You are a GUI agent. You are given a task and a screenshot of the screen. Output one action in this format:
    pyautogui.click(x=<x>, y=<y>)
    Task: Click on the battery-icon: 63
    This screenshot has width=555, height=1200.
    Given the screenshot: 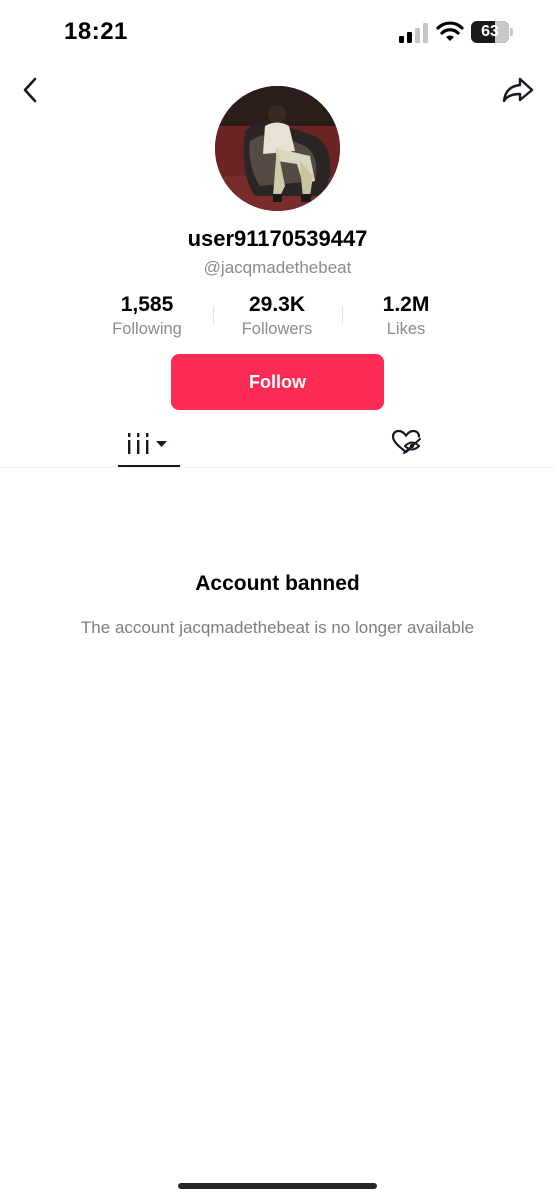 What is the action you would take?
    pyautogui.click(x=492, y=32)
    